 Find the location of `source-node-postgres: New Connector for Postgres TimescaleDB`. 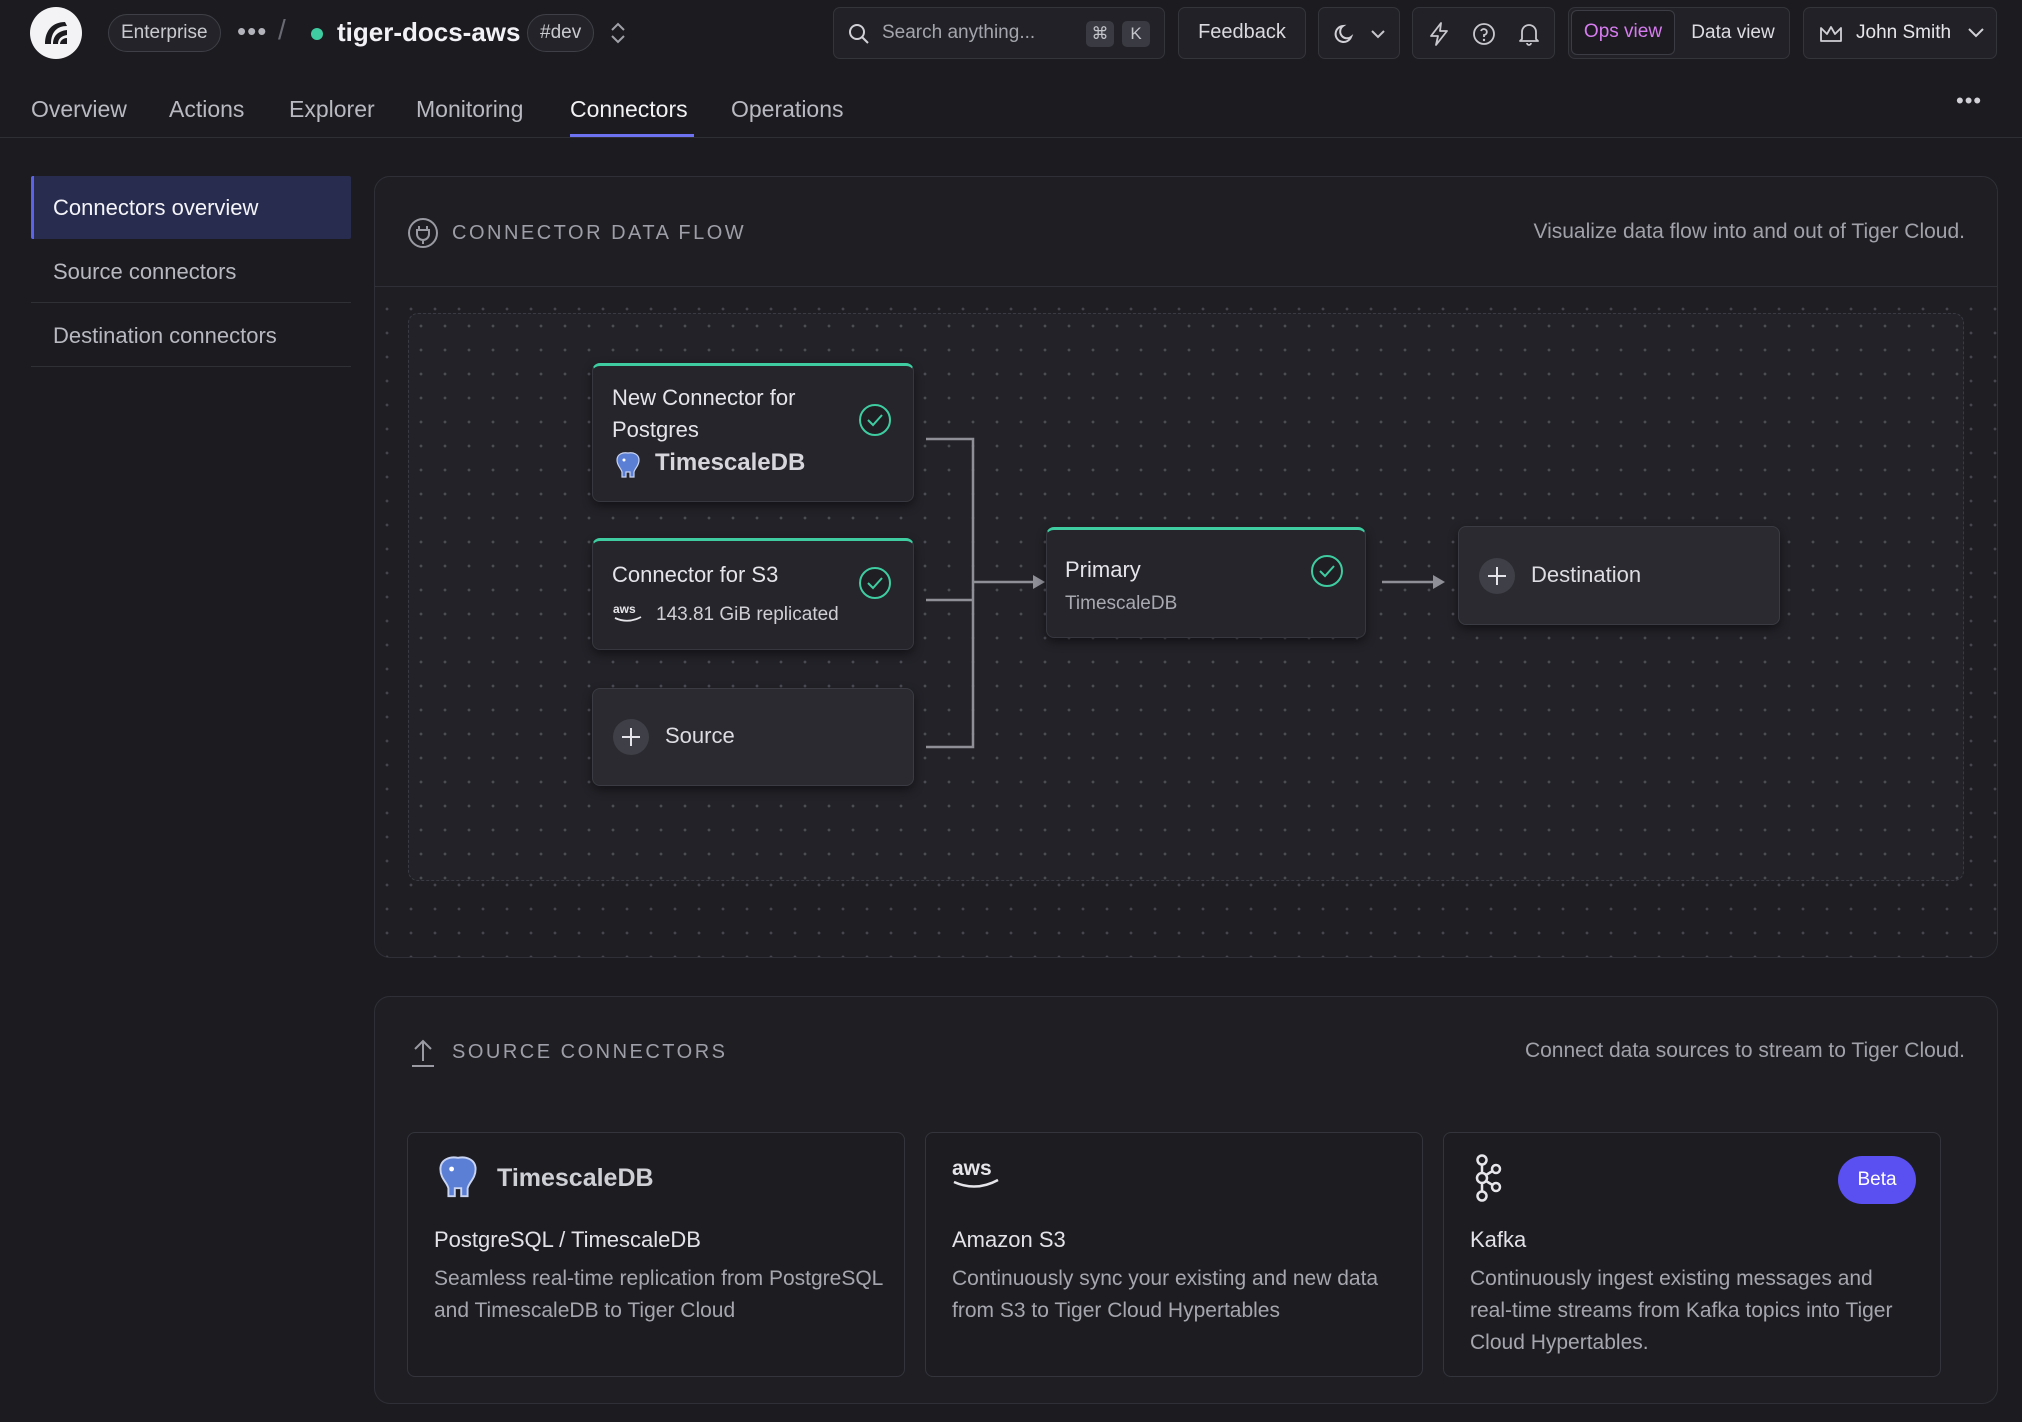

source-node-postgres: New Connector for Postgres TimescaleDB is located at coordinates (753, 432).